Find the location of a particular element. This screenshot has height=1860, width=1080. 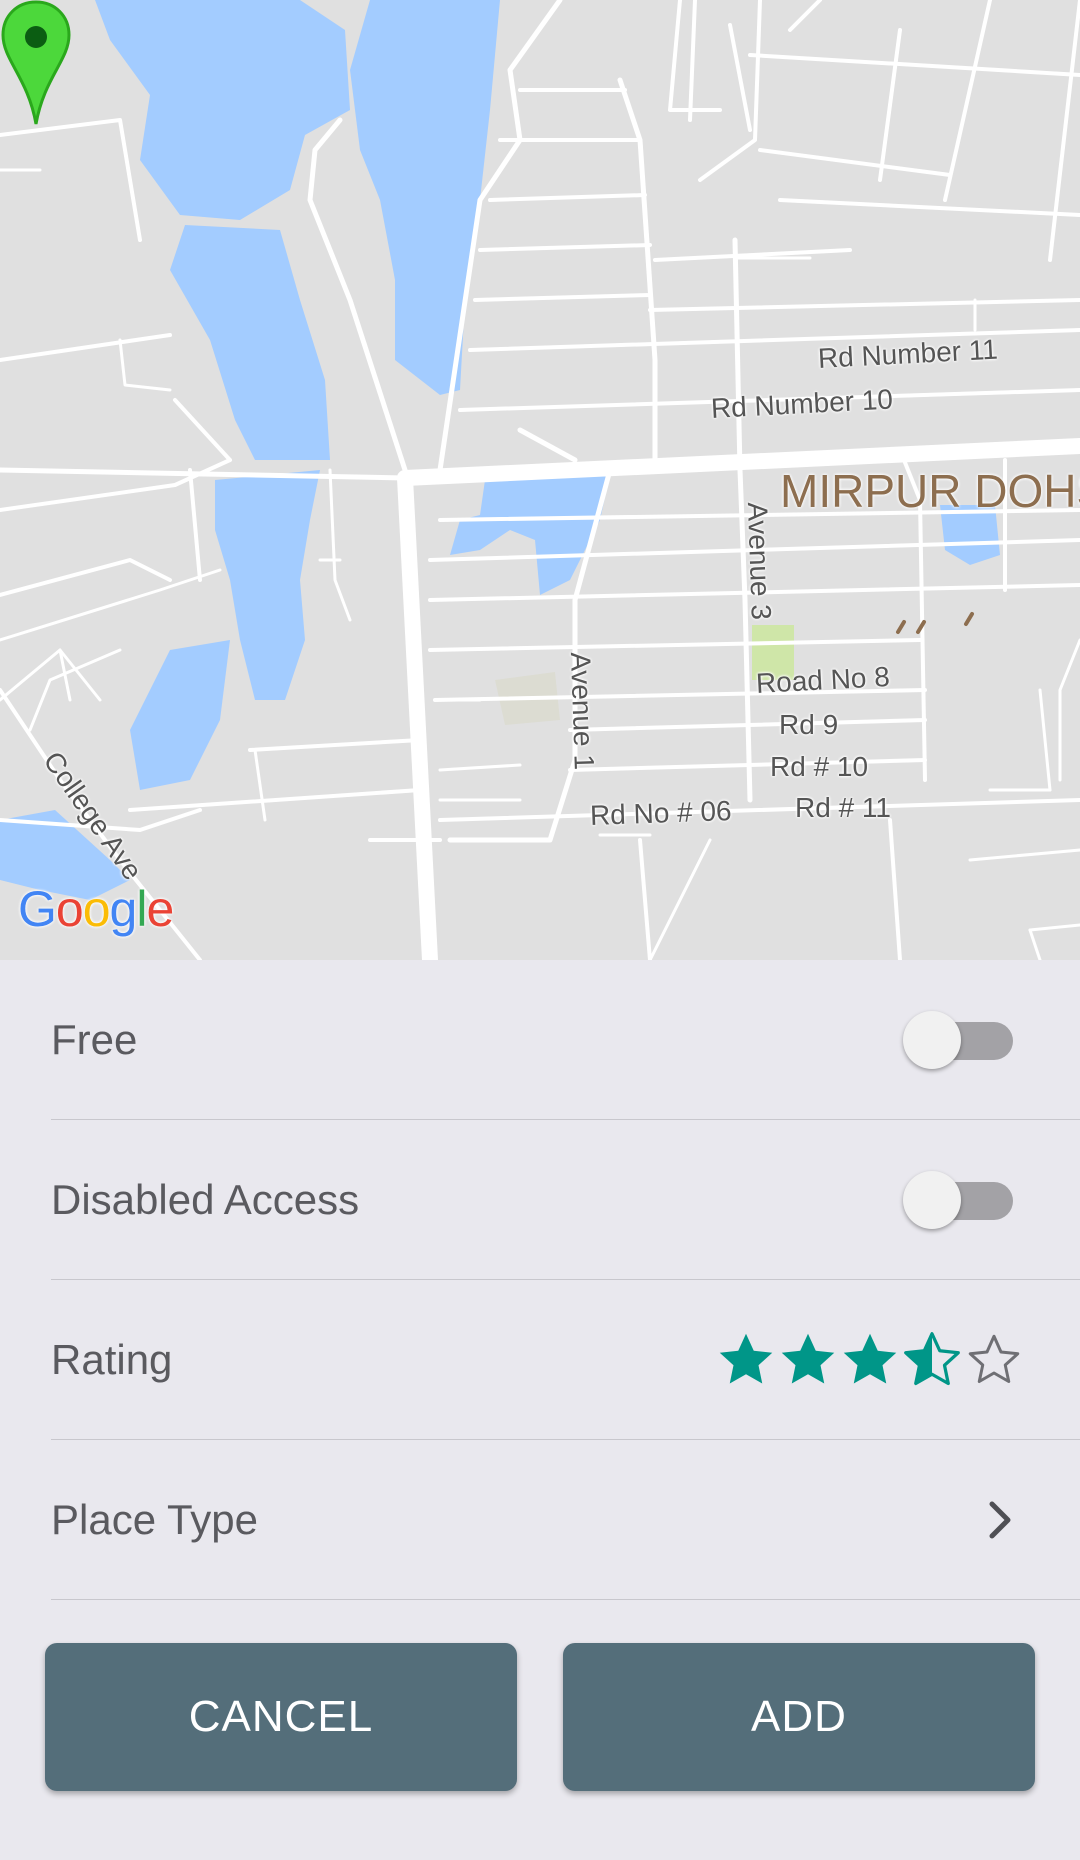

place-type-label: Place Type is located at coordinates (155, 1519).